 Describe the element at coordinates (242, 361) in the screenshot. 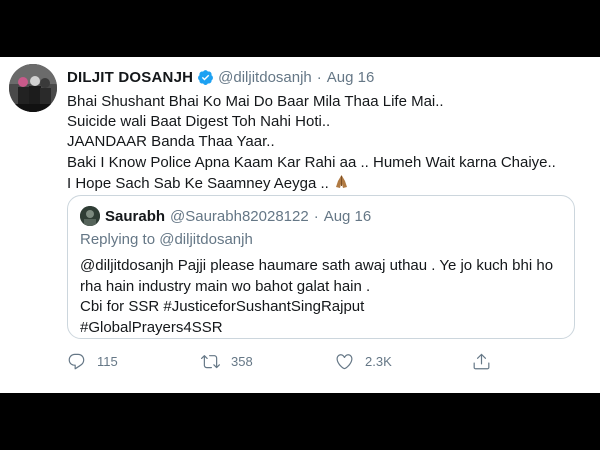

I see `retweet-count: 358` at that location.